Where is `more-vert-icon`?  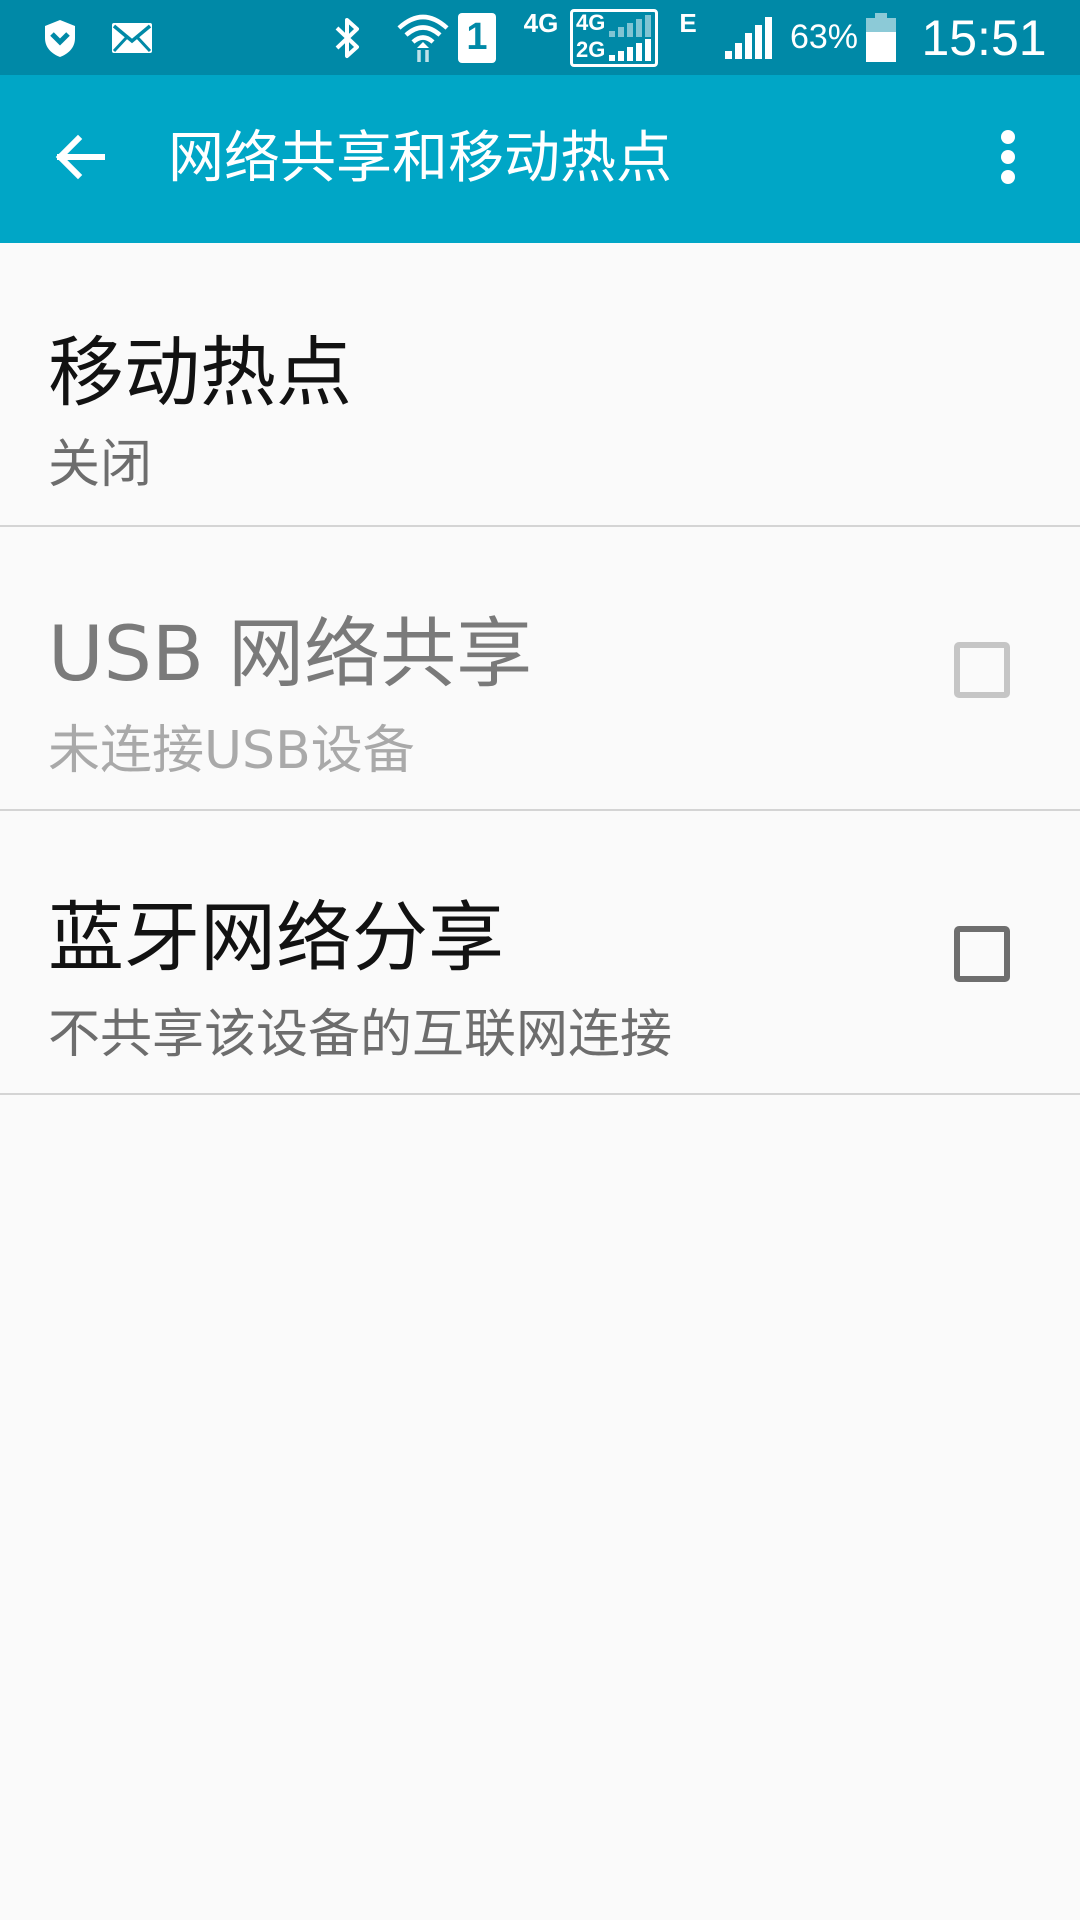 more-vert-icon is located at coordinates (1008, 159).